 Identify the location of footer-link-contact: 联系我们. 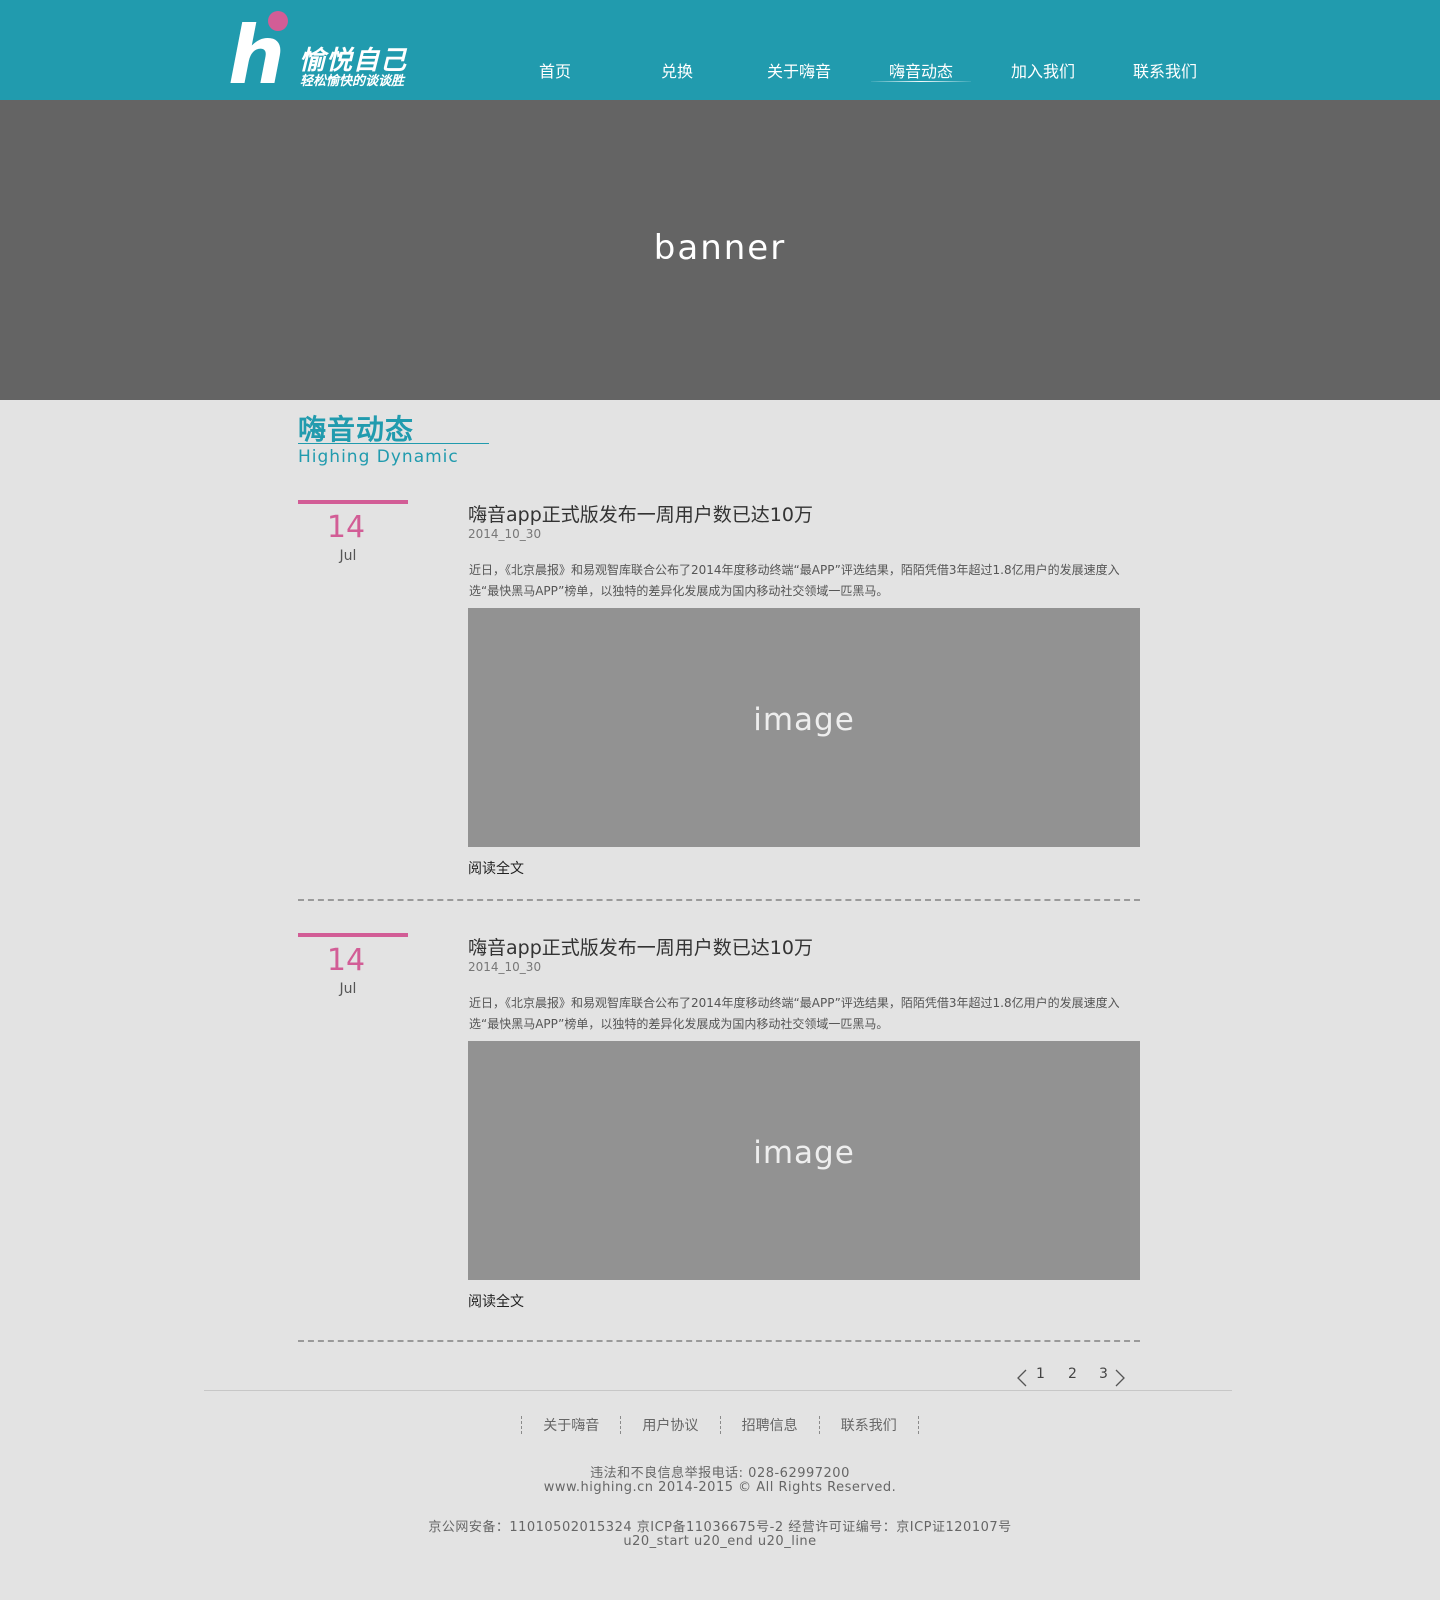
(869, 1425).